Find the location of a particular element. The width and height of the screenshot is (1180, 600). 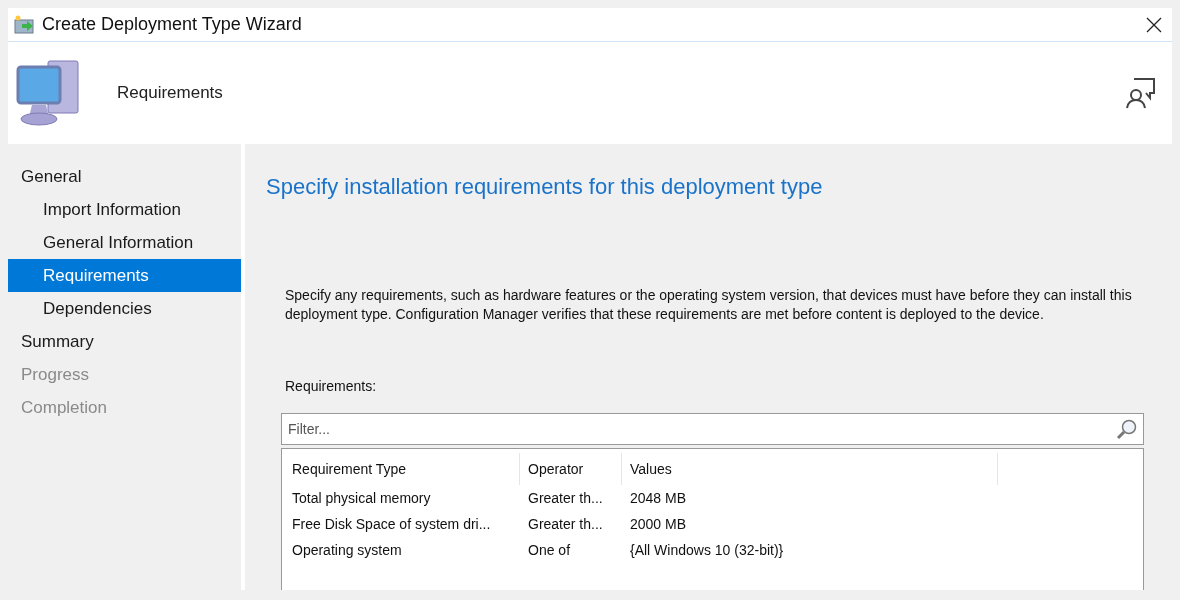

page-title: Requirements is located at coordinates (170, 93).